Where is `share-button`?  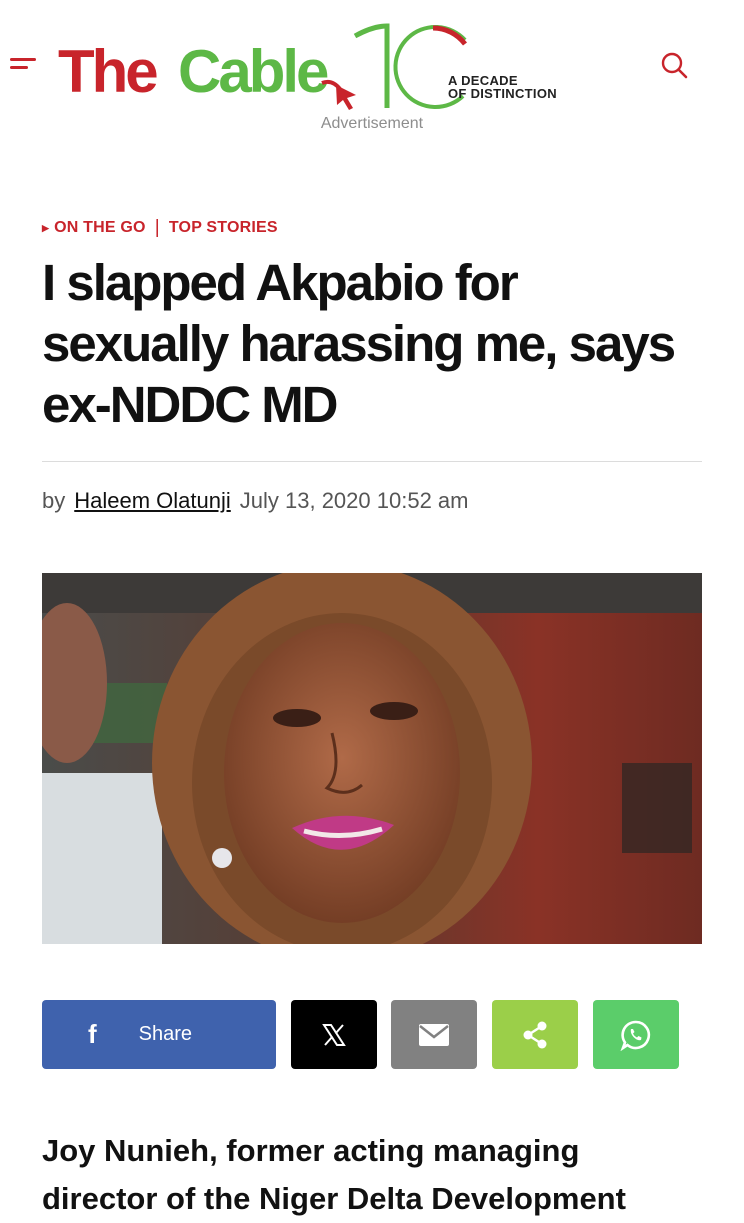
share-button is located at coordinates (535, 1034).